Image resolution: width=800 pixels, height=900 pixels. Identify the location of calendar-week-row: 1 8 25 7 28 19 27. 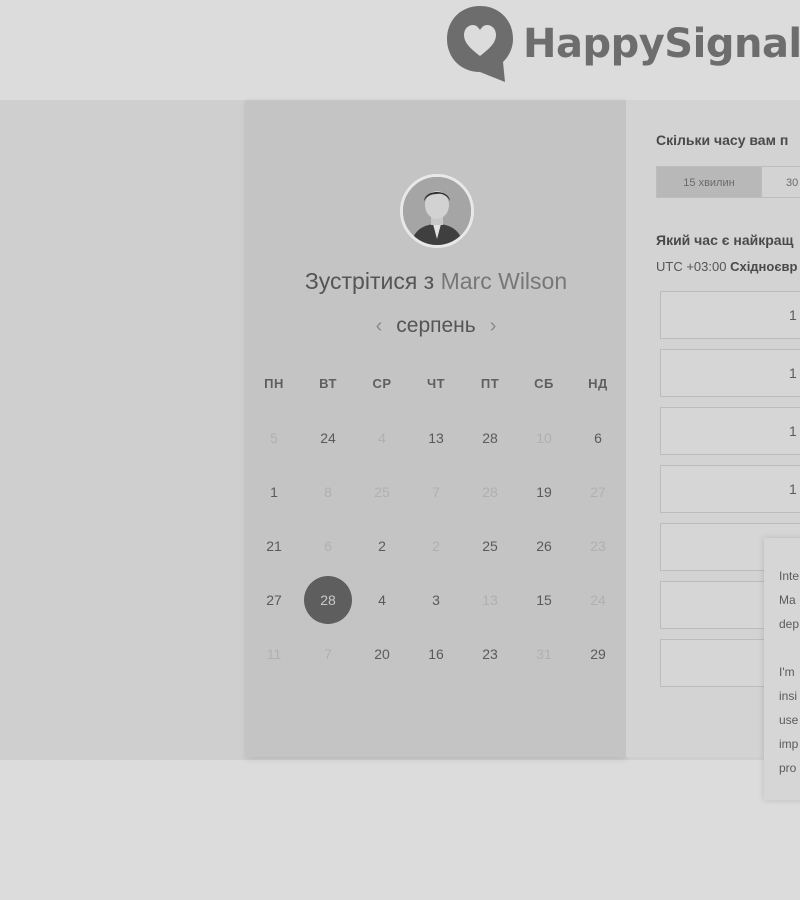
(436, 499).